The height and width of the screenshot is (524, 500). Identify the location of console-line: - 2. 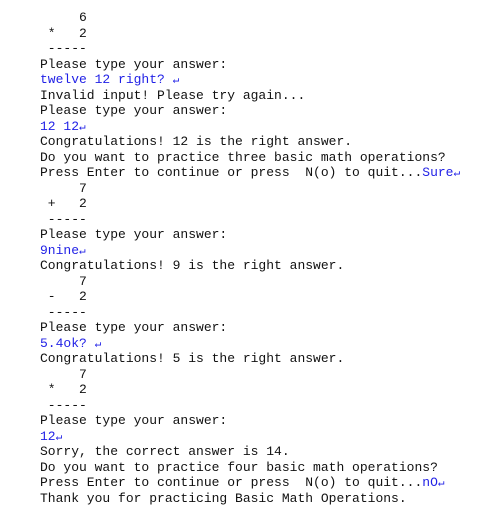
(250, 297).